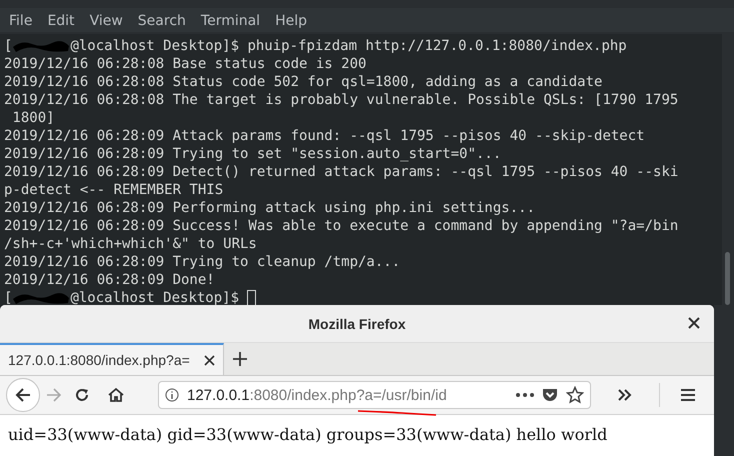  I want to click on pocket-icon, so click(550, 395).